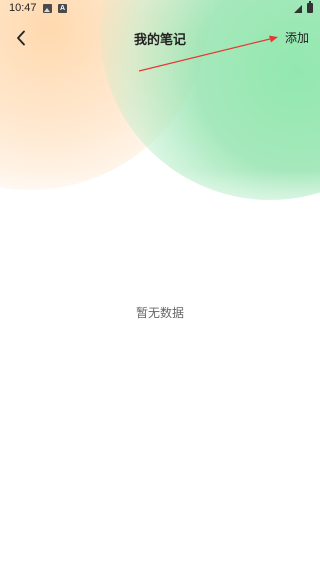  I want to click on image-notification-icon, so click(47, 8).